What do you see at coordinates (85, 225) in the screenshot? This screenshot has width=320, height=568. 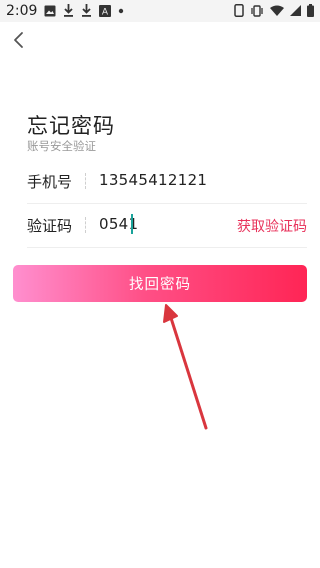 I see `code-divider` at bounding box center [85, 225].